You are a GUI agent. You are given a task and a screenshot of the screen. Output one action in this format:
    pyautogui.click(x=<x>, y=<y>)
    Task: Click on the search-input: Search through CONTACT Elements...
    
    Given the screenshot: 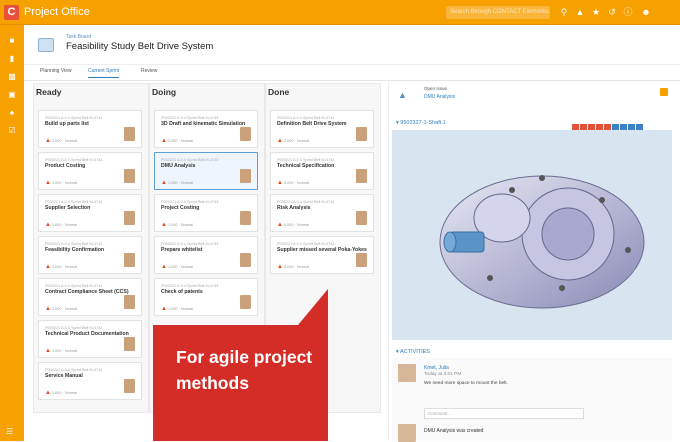 What is the action you would take?
    pyautogui.click(x=498, y=12)
    